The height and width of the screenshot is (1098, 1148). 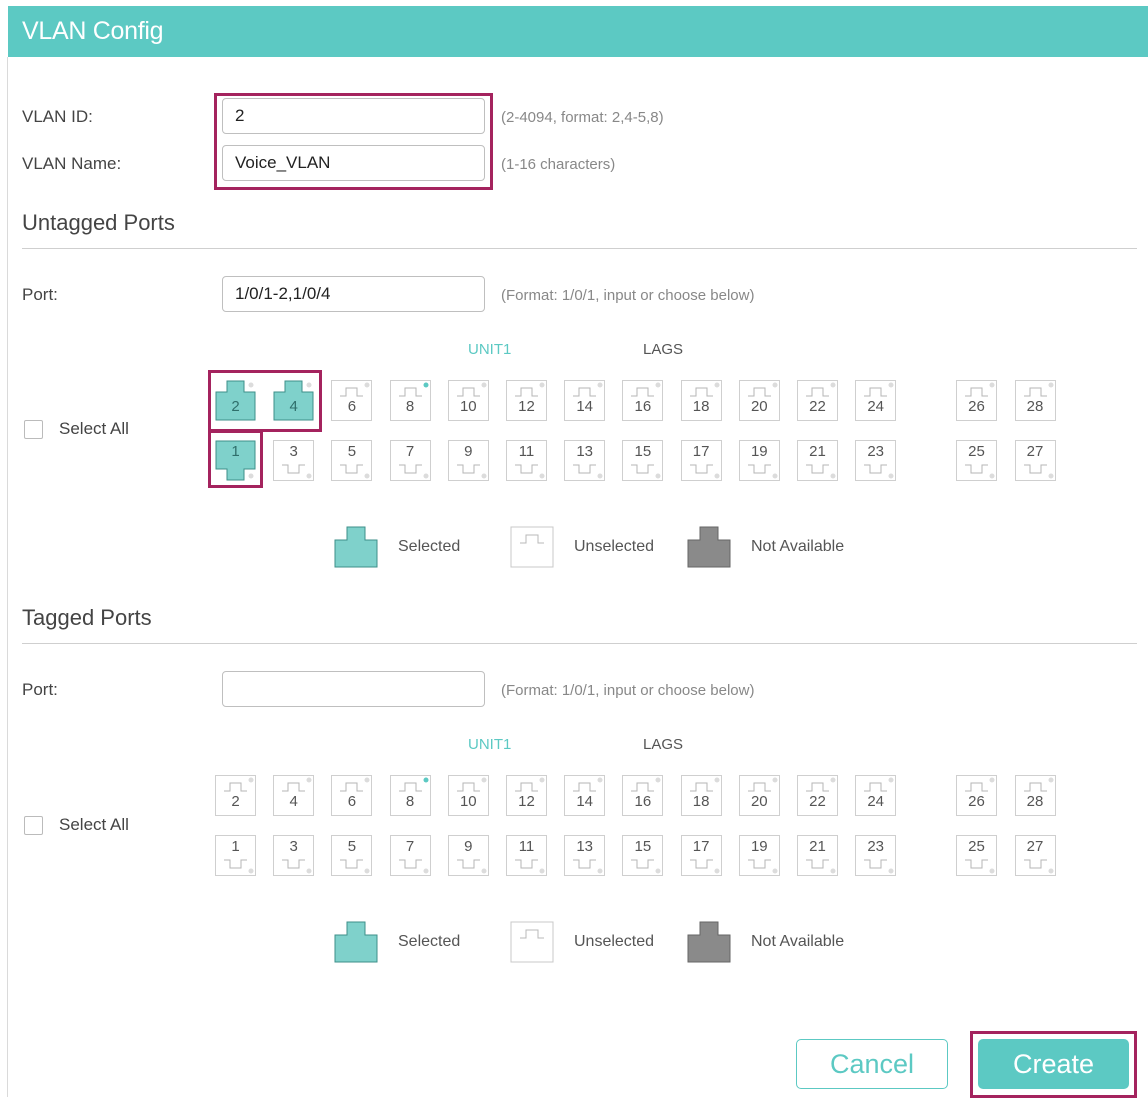 I want to click on tagged-unit-port-21: 21, so click(x=817, y=855).